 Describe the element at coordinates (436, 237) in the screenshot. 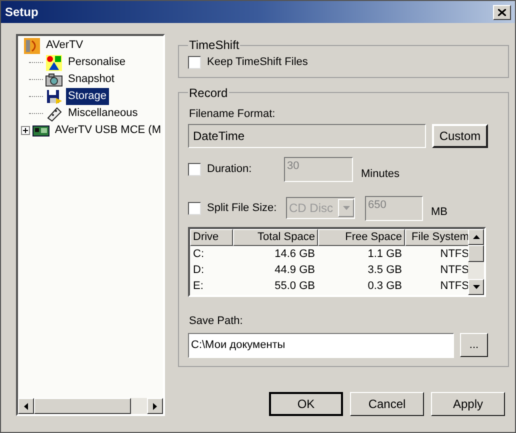

I see `column-header: File System` at that location.